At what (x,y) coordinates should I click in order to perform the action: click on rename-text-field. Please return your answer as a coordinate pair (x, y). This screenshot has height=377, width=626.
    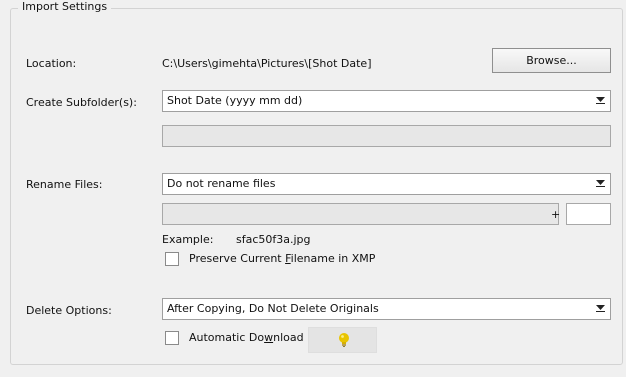
    Looking at the image, I should click on (360, 214).